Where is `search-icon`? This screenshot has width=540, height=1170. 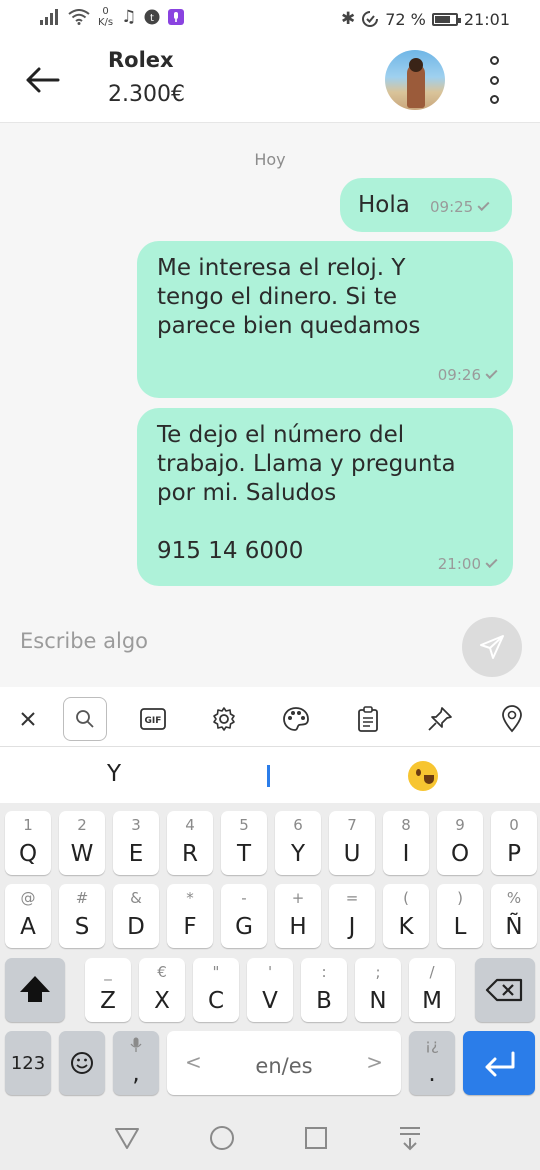
search-icon is located at coordinates (85, 719).